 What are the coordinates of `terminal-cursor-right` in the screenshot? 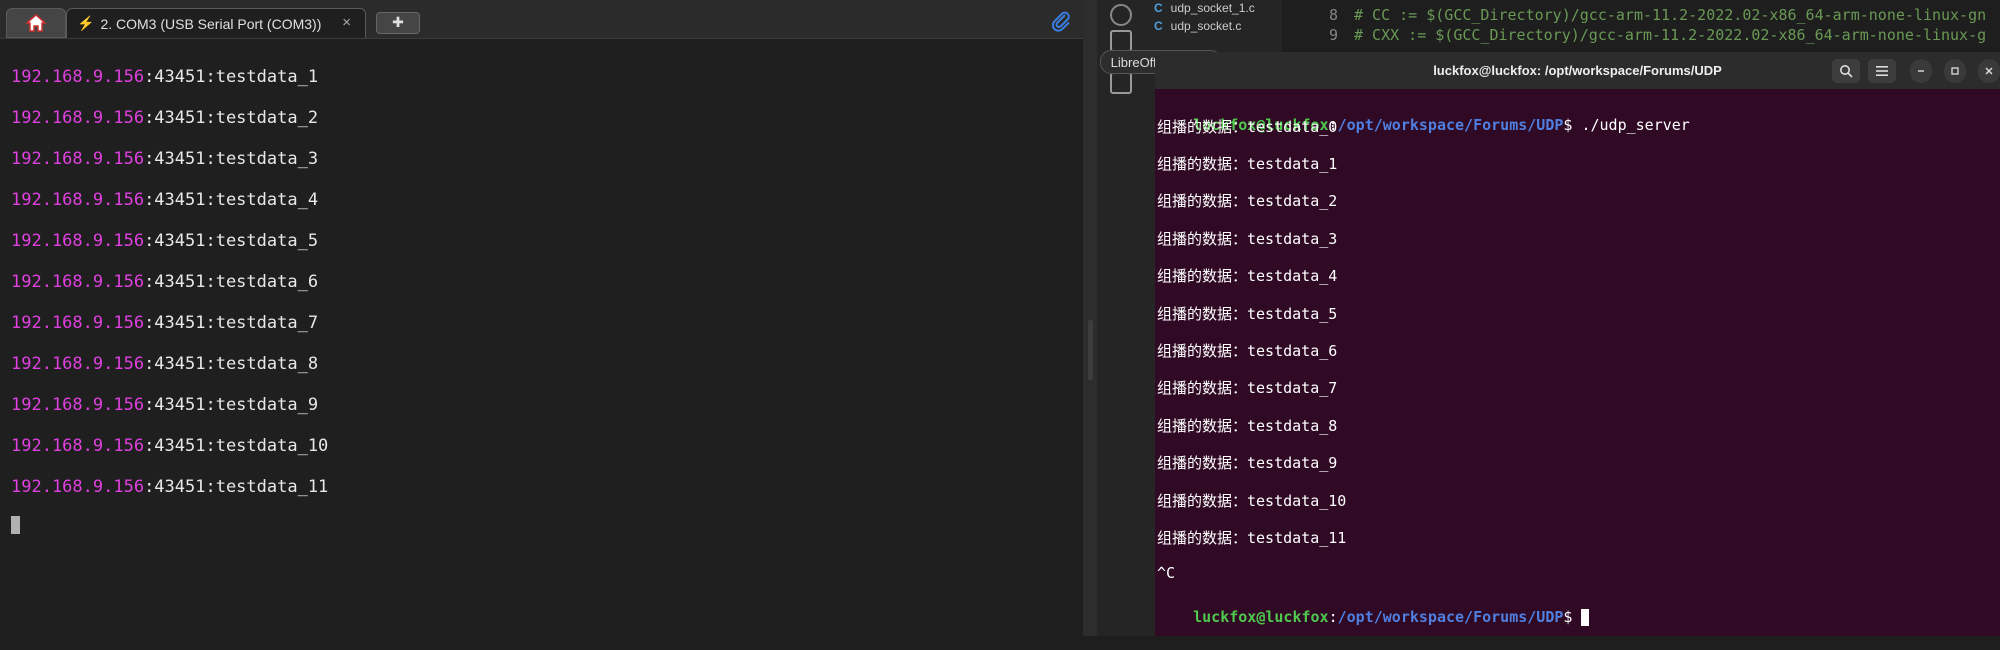 It's located at (1585, 618).